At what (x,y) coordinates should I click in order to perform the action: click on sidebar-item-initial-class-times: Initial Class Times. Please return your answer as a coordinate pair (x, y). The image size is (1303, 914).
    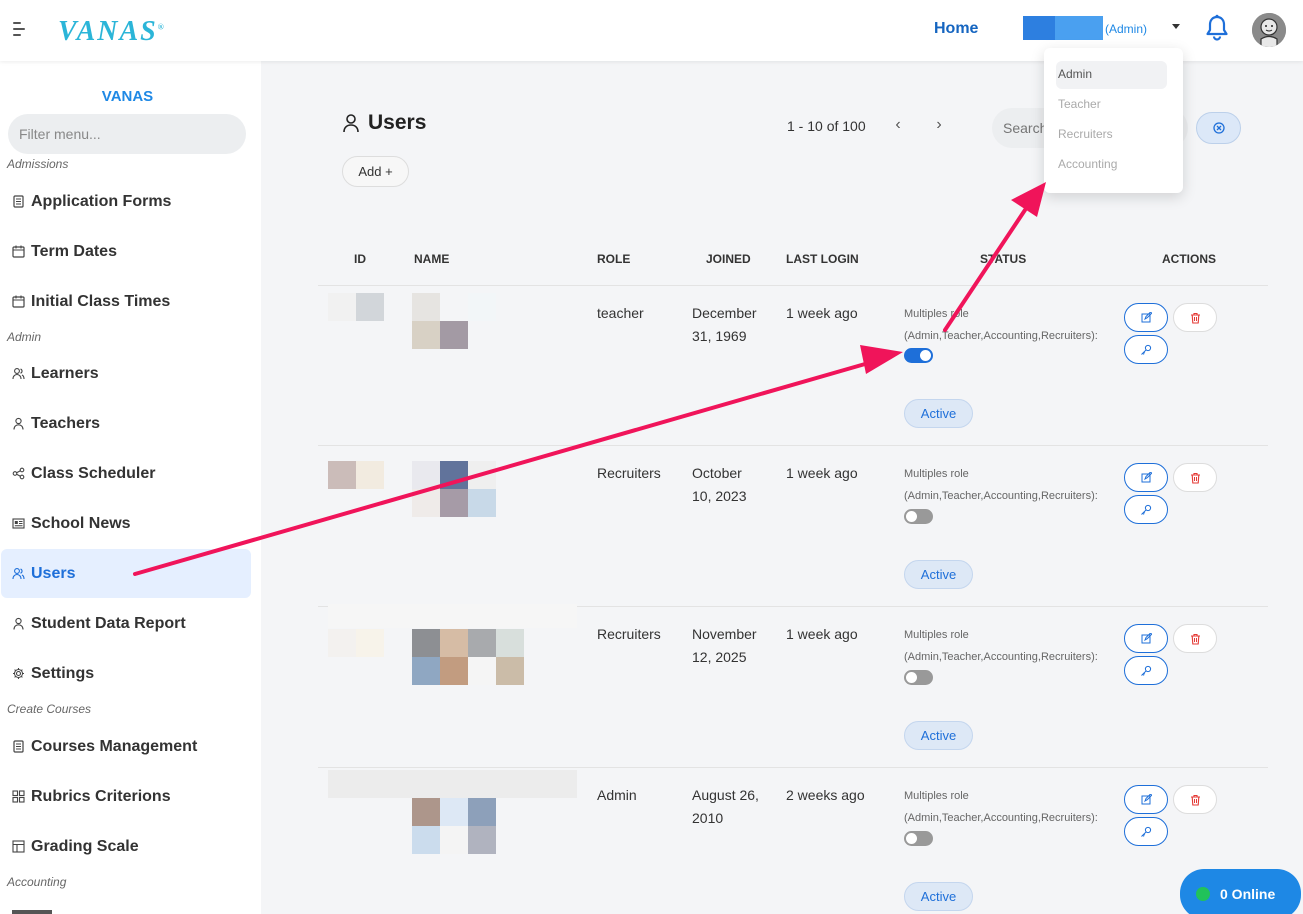
    Looking at the image, I should click on (126, 301).